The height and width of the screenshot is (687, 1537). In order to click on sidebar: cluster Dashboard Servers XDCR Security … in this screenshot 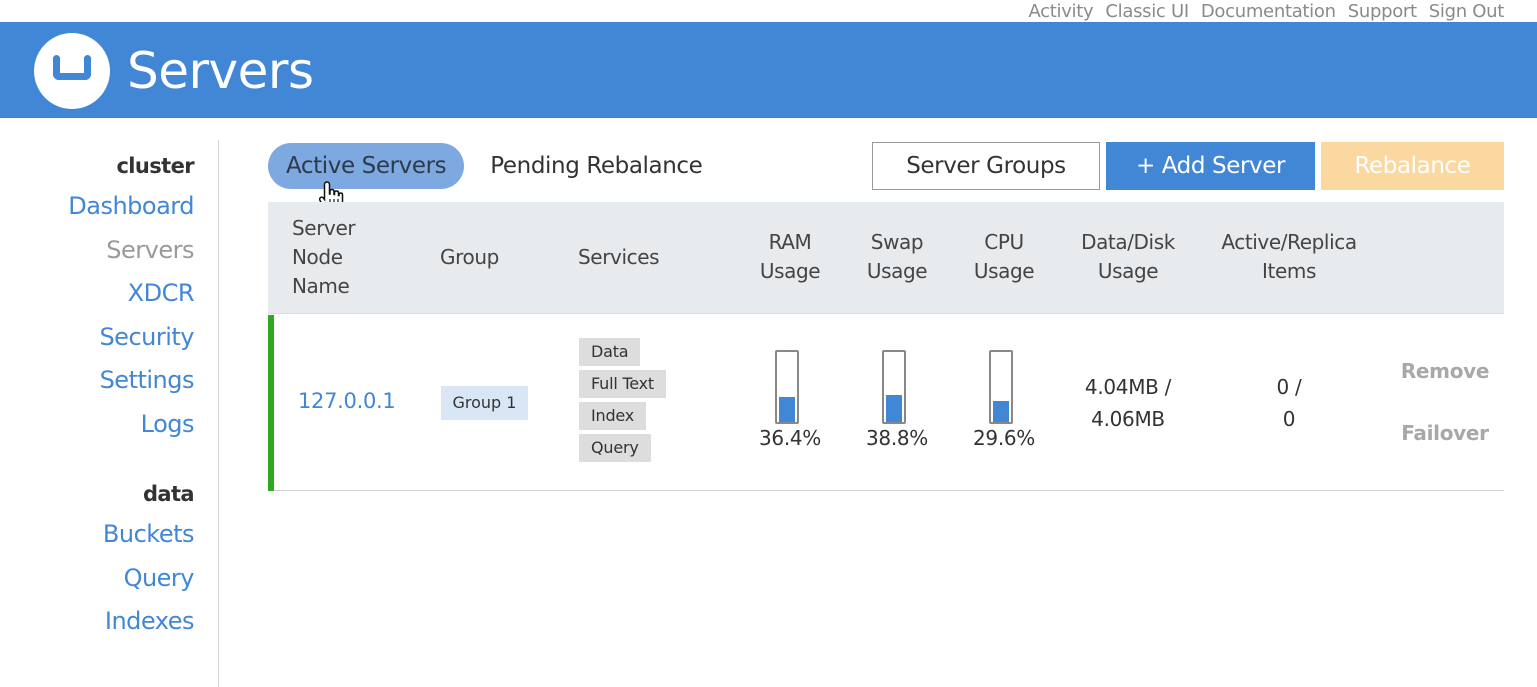, I will do `click(109, 413)`.